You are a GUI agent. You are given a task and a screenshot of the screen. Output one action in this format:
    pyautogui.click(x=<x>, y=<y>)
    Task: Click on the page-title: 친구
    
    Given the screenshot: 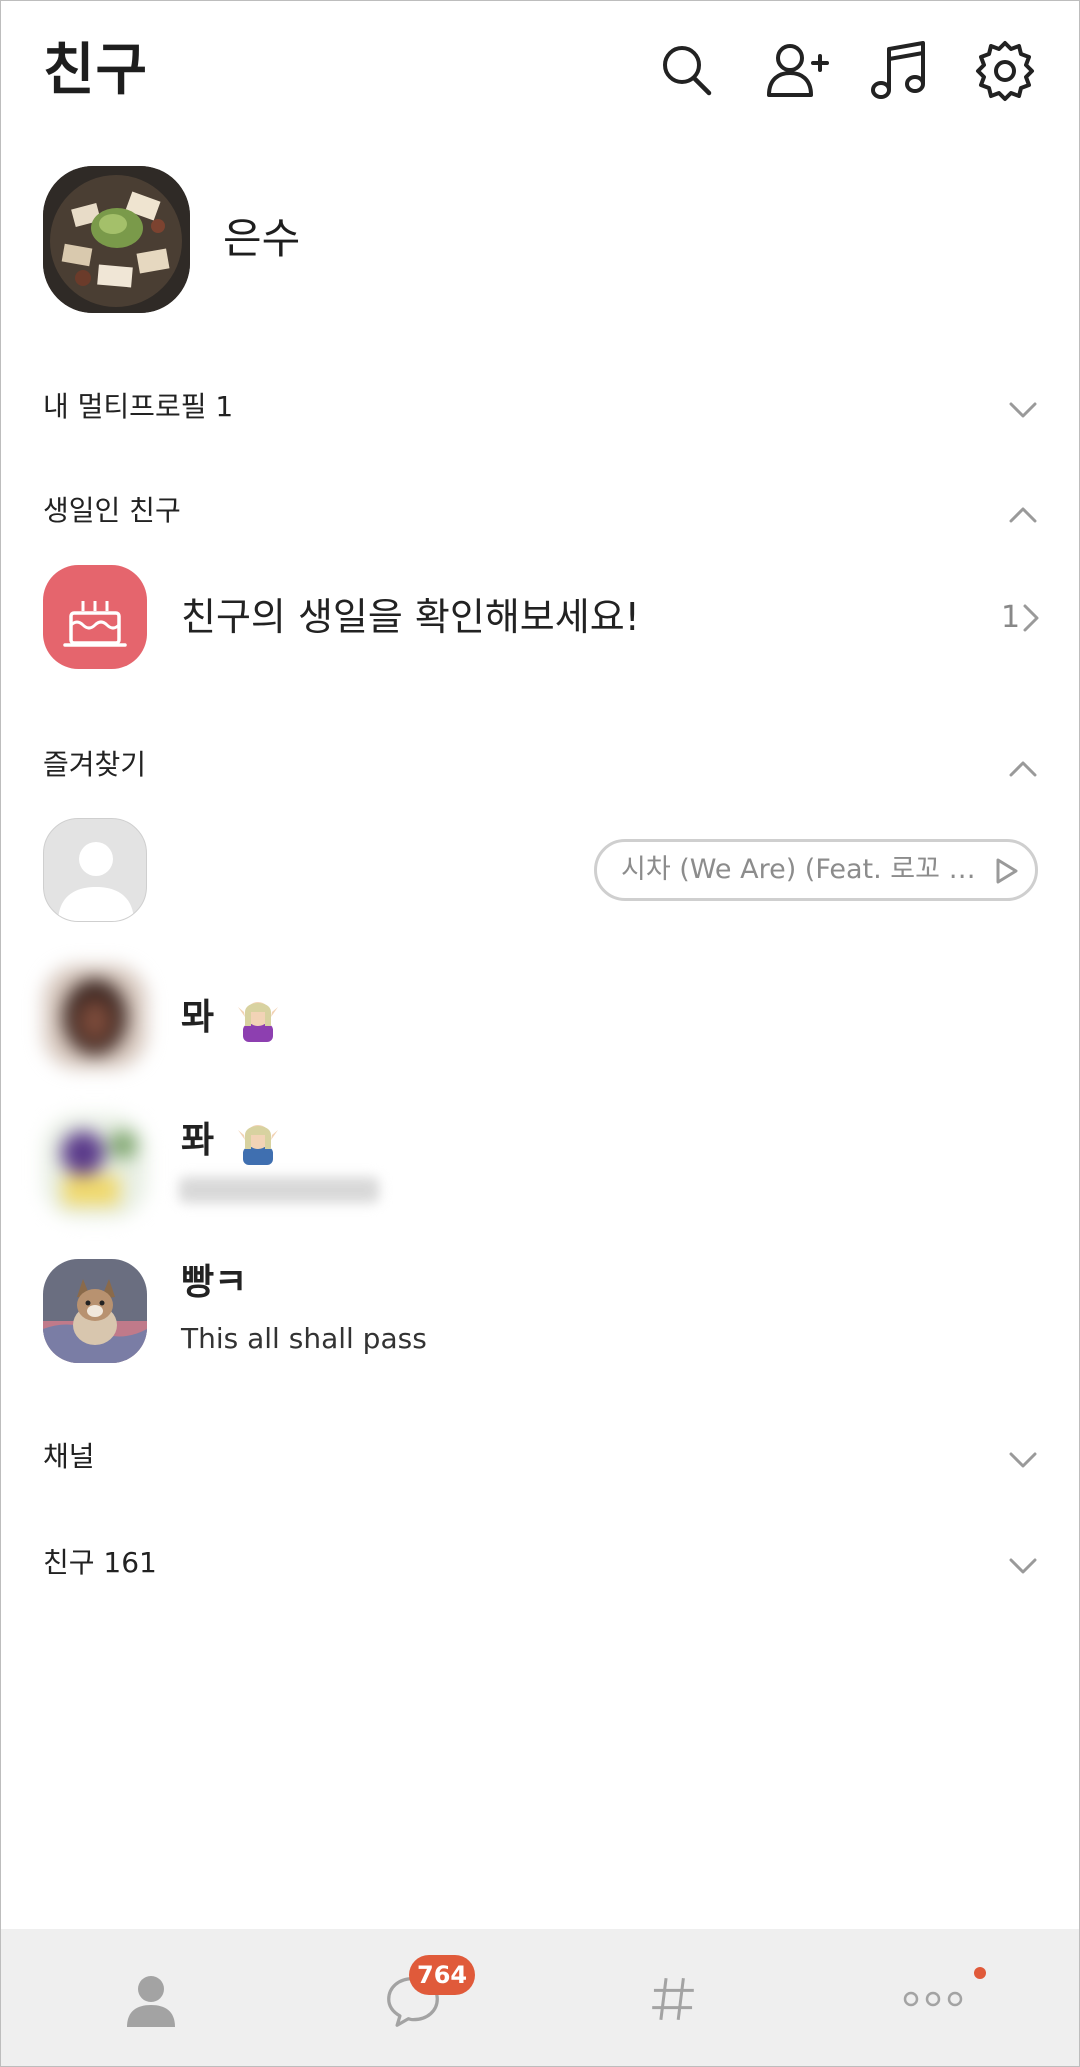 What is the action you would take?
    pyautogui.click(x=96, y=70)
    